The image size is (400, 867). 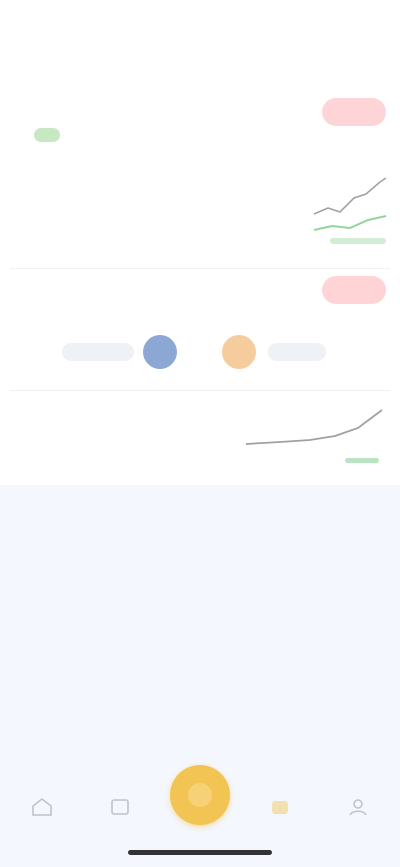 I want to click on asset-summary, so click(x=92, y=137).